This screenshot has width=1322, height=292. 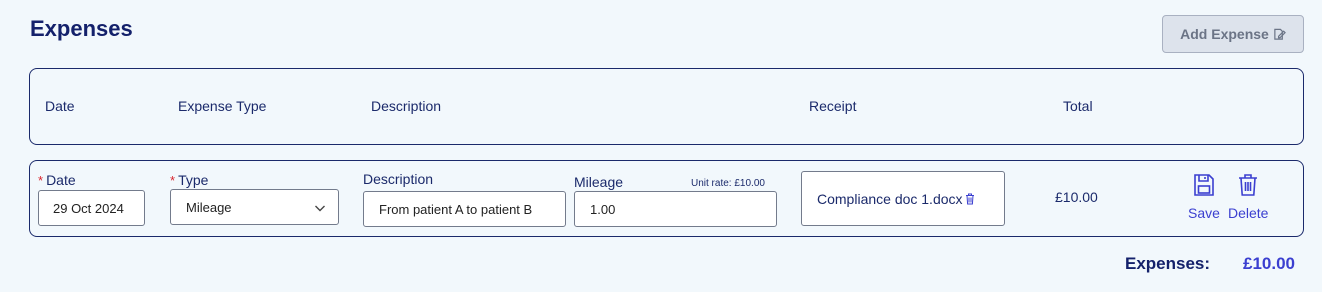 What do you see at coordinates (189, 180) in the screenshot?
I see `type-field-label: * Type` at bounding box center [189, 180].